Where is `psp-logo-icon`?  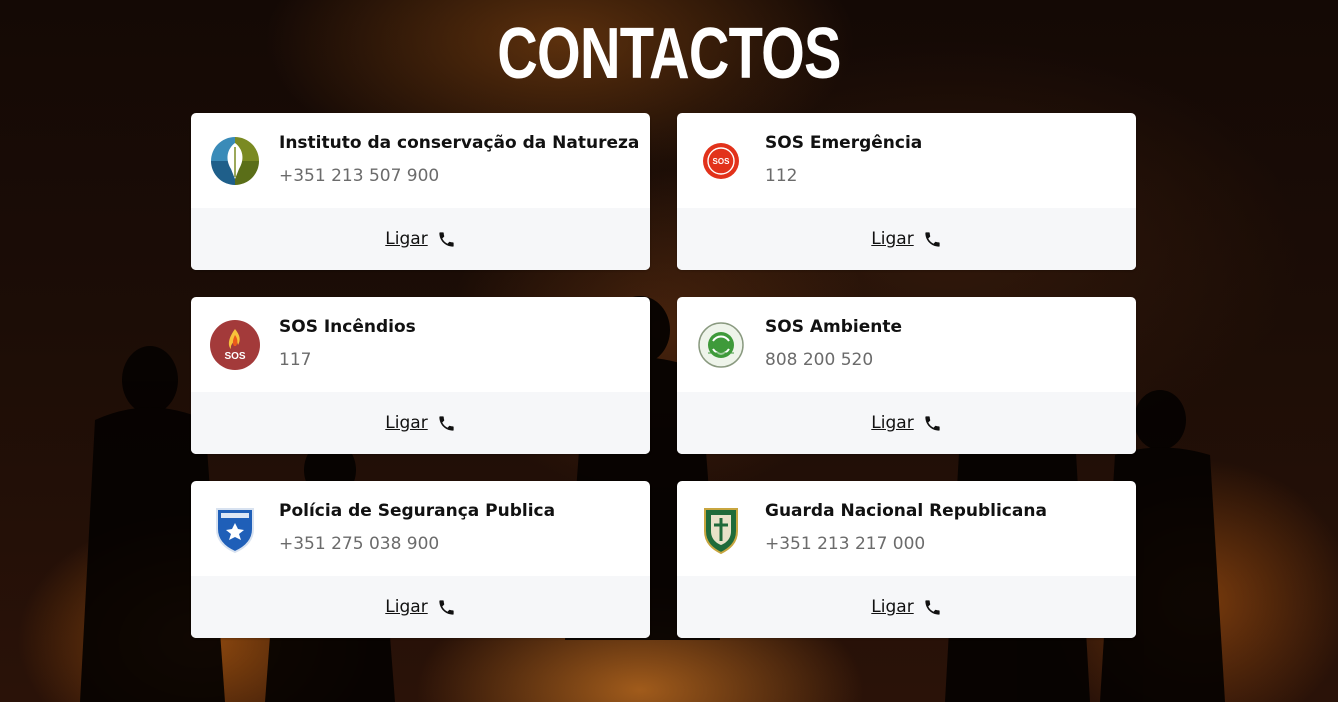
psp-logo-icon is located at coordinates (235, 529).